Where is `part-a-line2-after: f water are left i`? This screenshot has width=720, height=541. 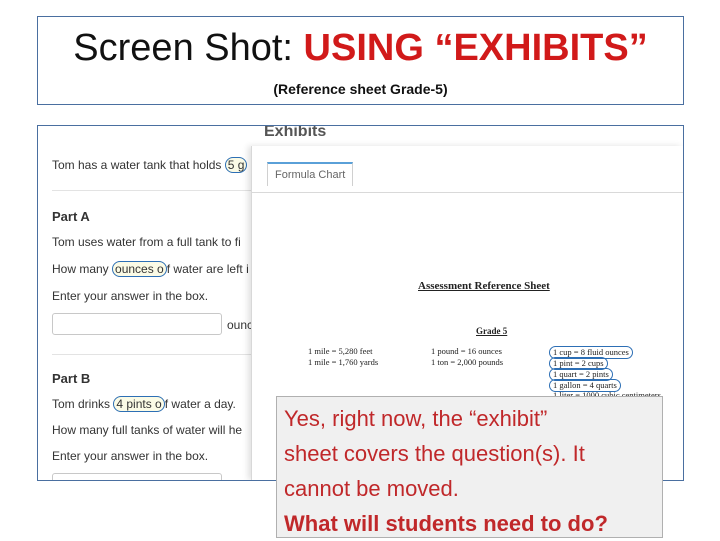 part-a-line2-after: f water are left i is located at coordinates (207, 269).